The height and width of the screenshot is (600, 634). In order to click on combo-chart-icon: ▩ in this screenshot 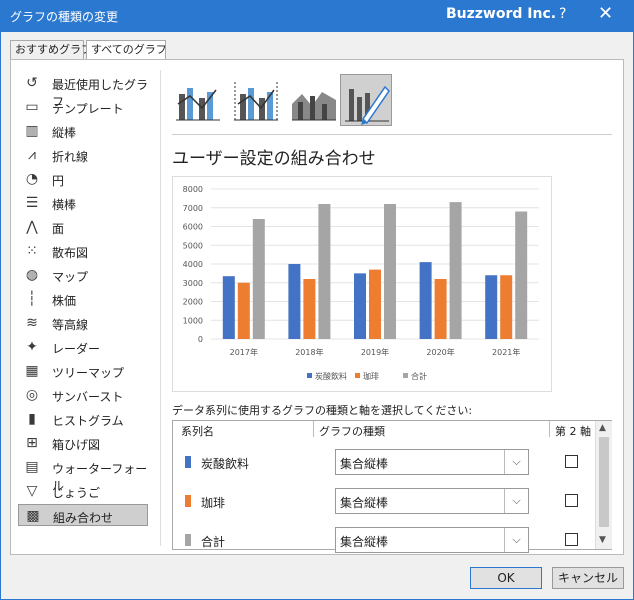, I will do `click(33, 516)`.